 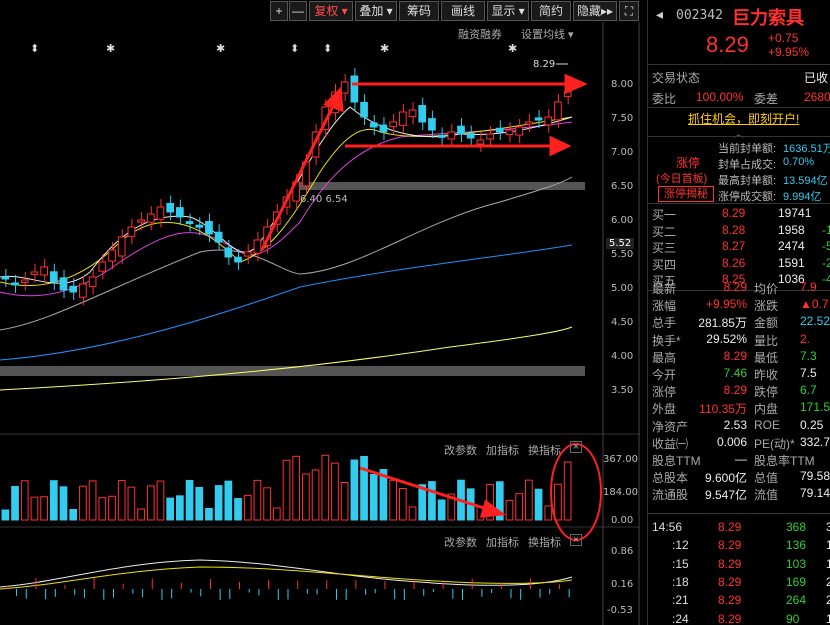 What do you see at coordinates (629, 11) in the screenshot?
I see `expand-icon: ⛶` at bounding box center [629, 11].